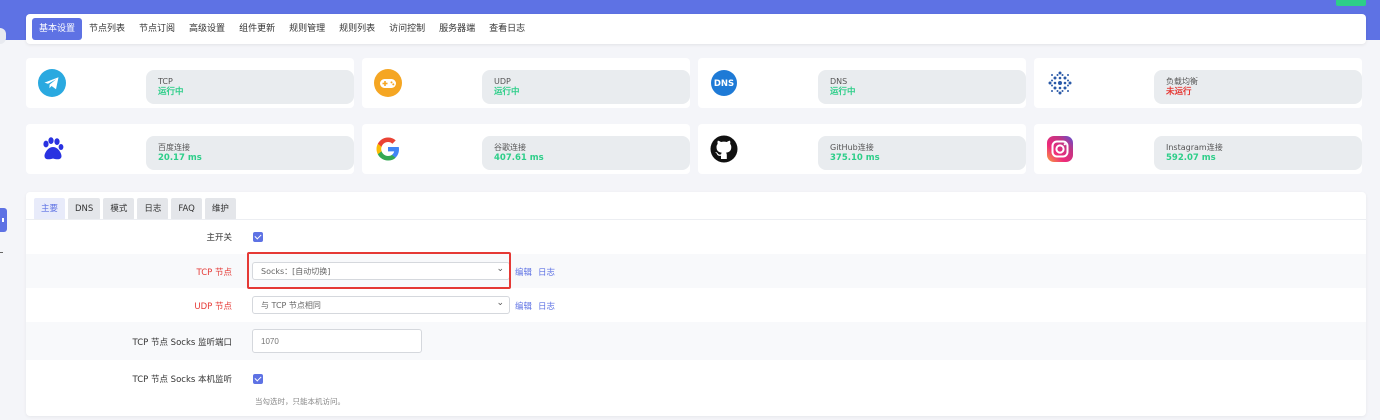 The image size is (1380, 420). I want to click on status-value: 407.61 ms, so click(519, 158).